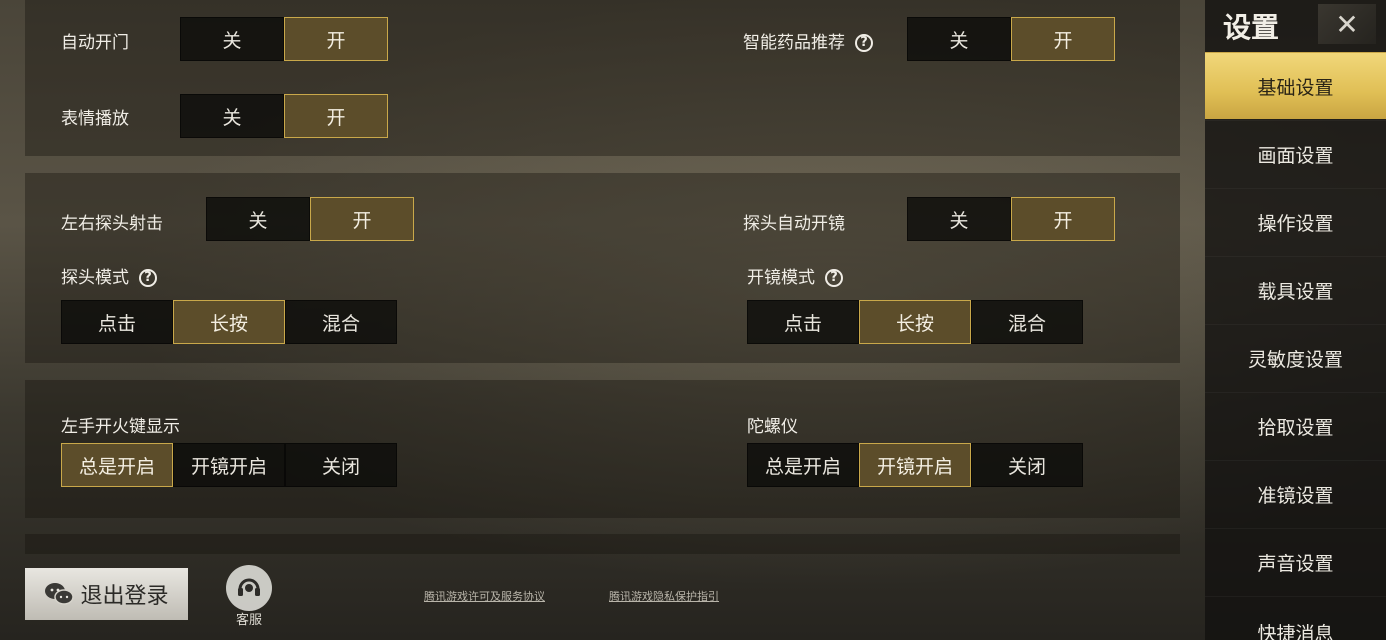 This screenshot has width=1386, height=640. Describe the element at coordinates (602, 544) in the screenshot. I see `section-next-partial` at that location.